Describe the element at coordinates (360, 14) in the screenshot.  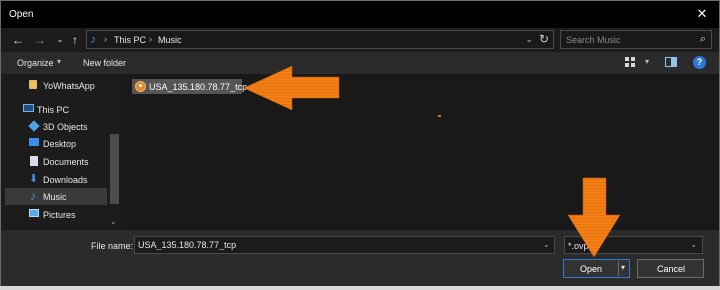
I see `title-bar: Open ✕` at that location.